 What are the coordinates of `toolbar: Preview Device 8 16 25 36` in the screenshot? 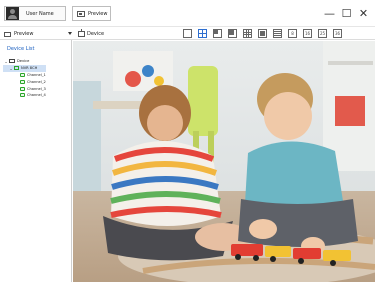 It's located at (187, 34).